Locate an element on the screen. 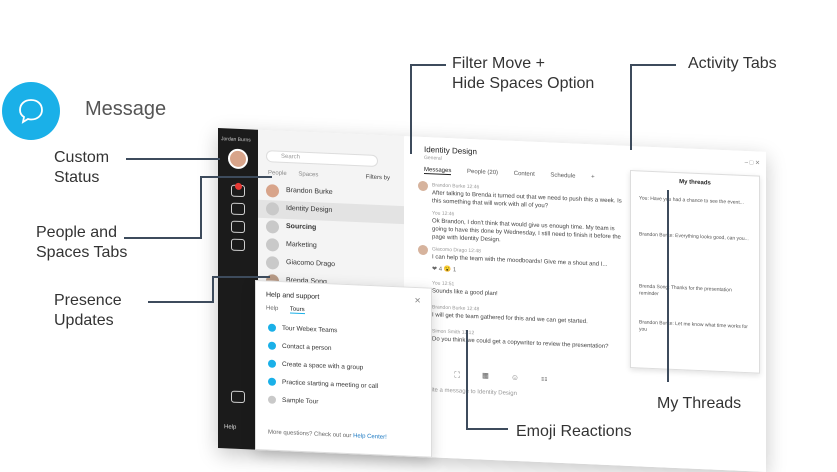  help-title: Help and support is located at coordinates (293, 296).